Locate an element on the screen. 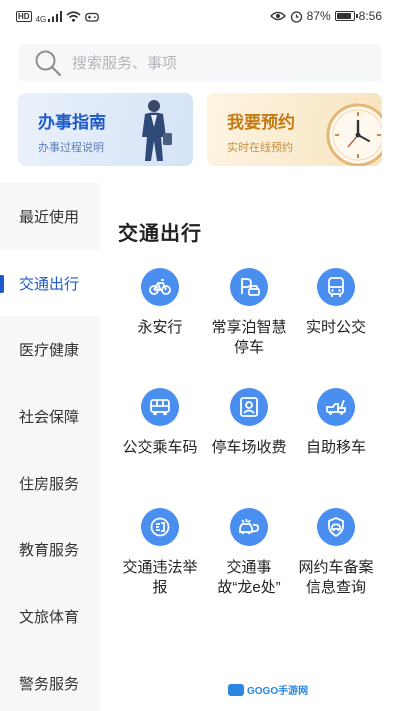 This screenshot has height=711, width=400. service-bus-qr-code: 公交乘车码 is located at coordinates (160, 423).